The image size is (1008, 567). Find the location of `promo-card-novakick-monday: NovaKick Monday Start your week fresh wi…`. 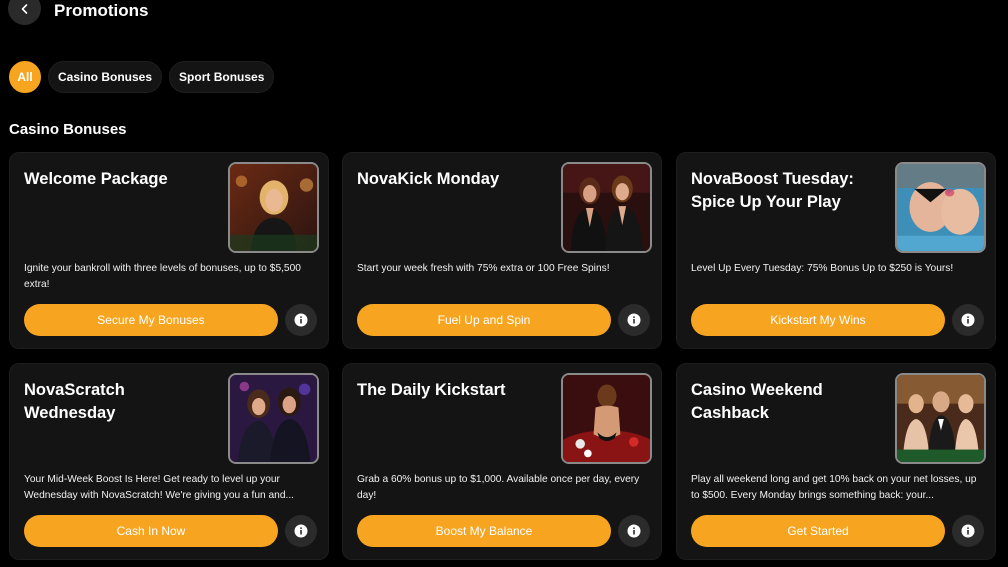

promo-card-novakick-monday: NovaKick Monday Start your week fresh wi… is located at coordinates (502, 250).